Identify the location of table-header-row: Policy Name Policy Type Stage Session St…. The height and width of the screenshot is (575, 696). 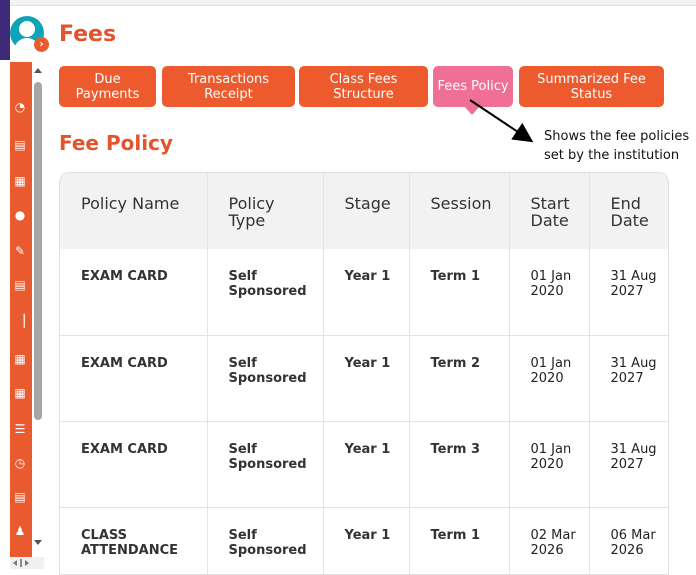
(364, 211).